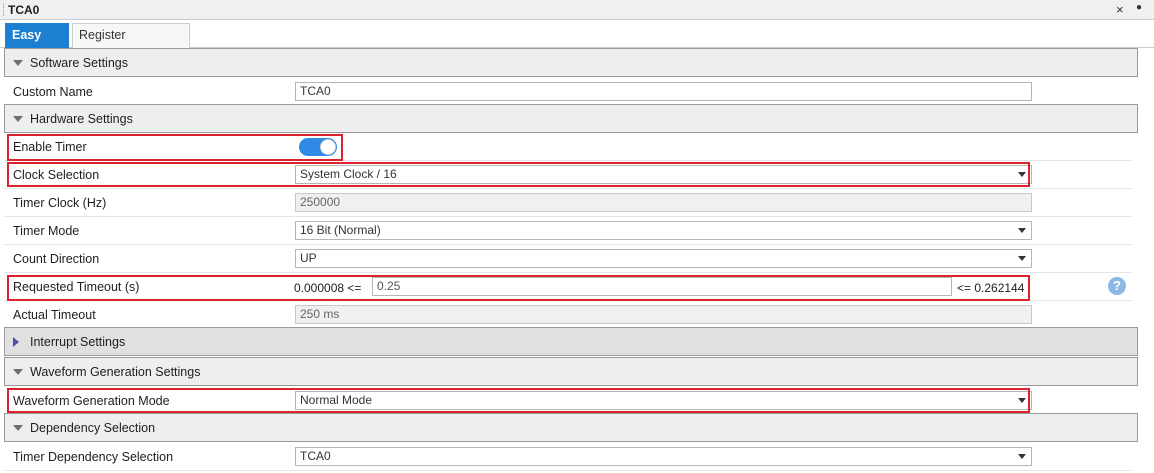 Image resolution: width=1154 pixels, height=473 pixels. Describe the element at coordinates (53, 92) in the screenshot. I see `field-label: Custom Name` at that location.